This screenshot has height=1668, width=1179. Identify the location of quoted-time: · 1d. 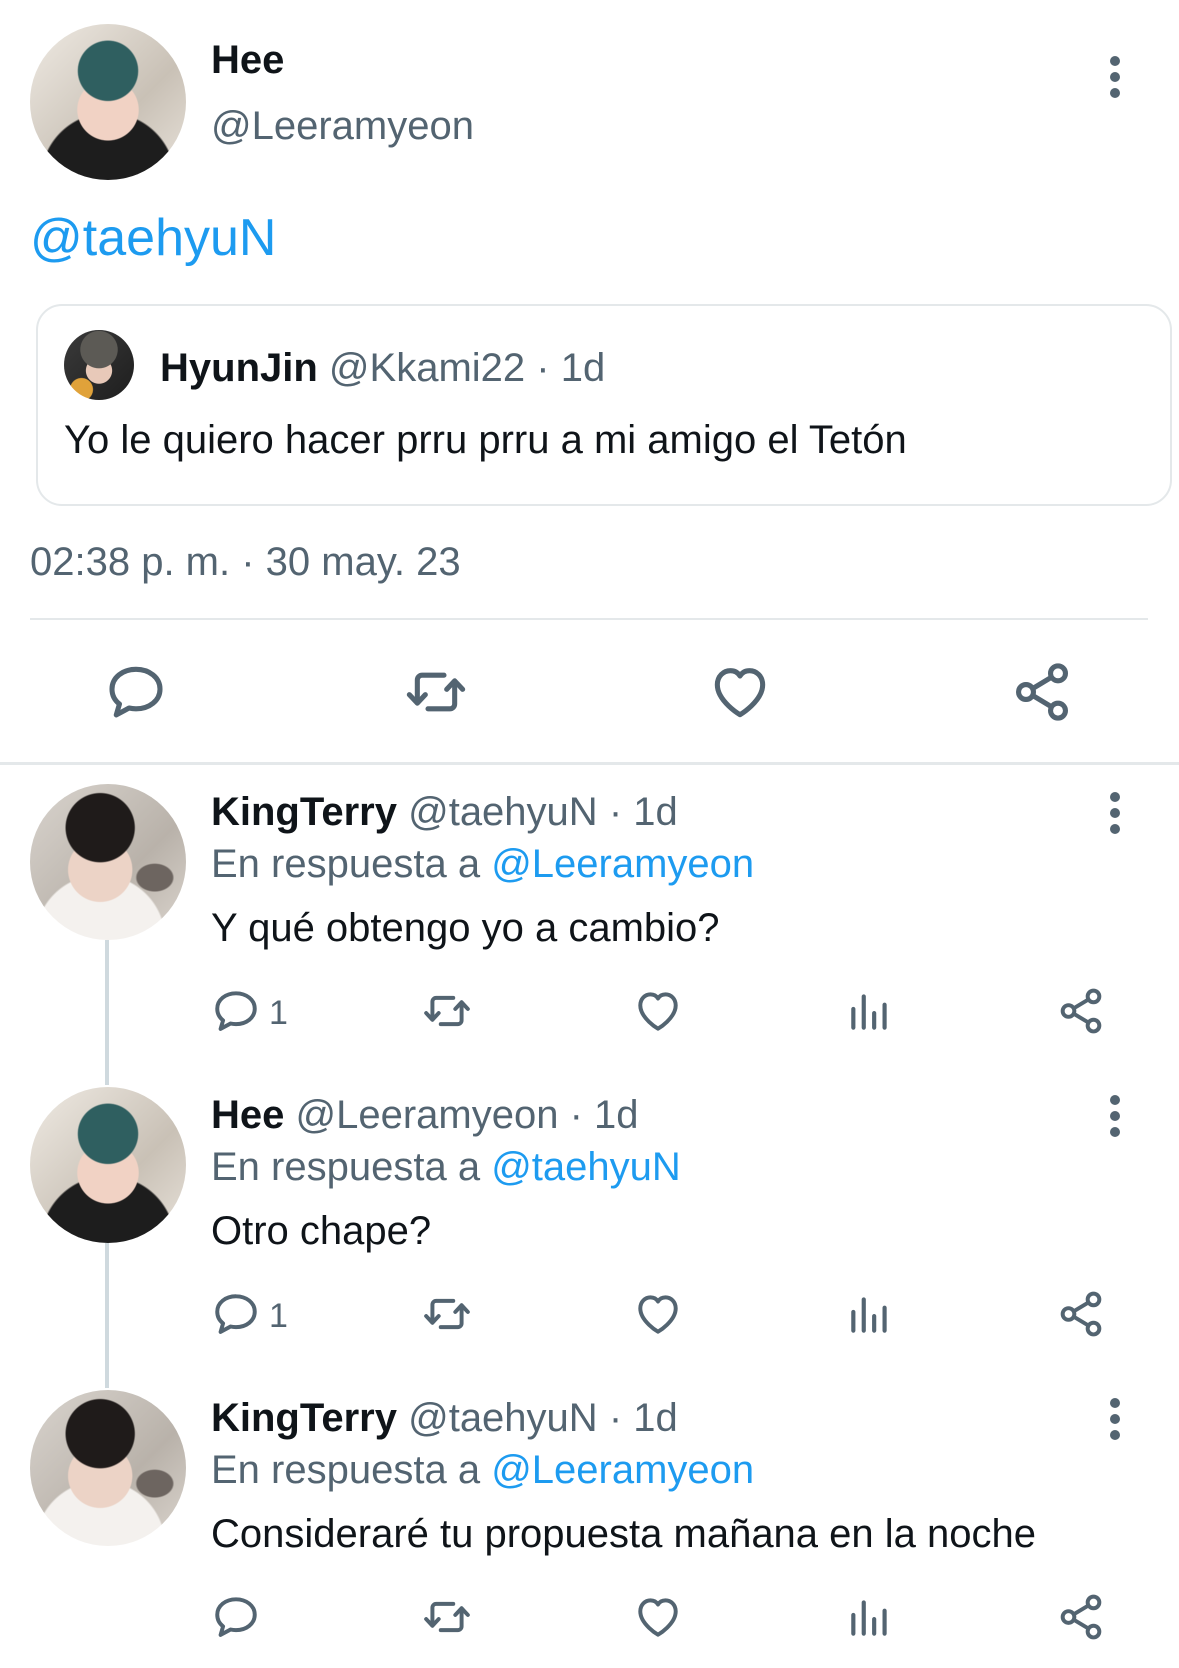
(571, 368).